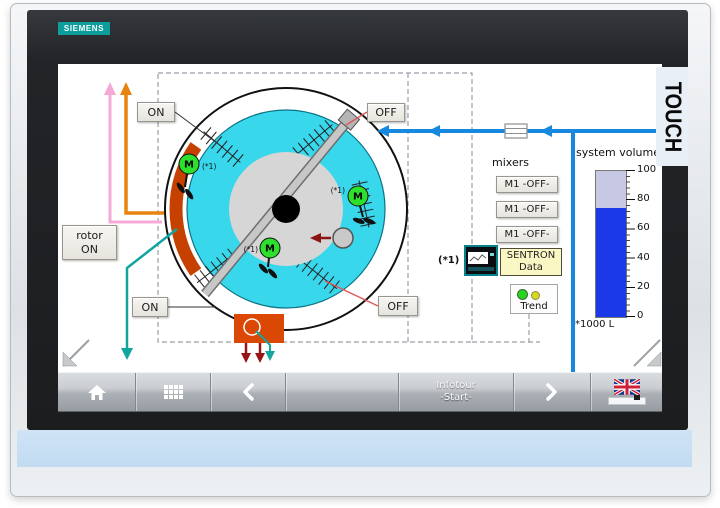 Image resolution: width=720 pixels, height=508 pixels. I want to click on mixer-m1-button-1: M1 -OFF-, so click(527, 184).